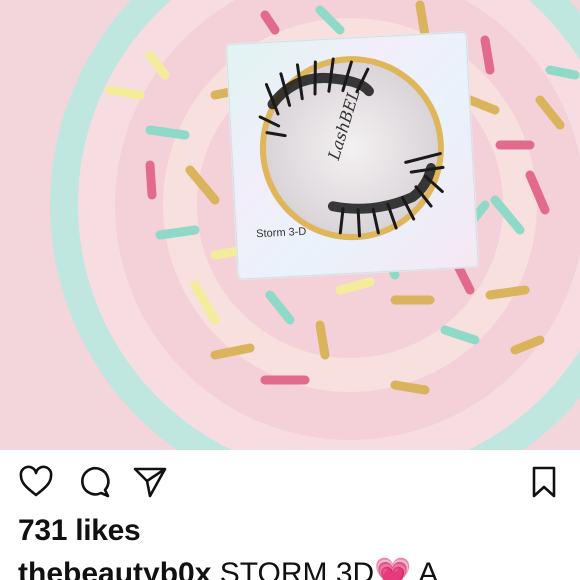 The width and height of the screenshot is (580, 580). I want to click on post-action-bar, so click(290, 481).